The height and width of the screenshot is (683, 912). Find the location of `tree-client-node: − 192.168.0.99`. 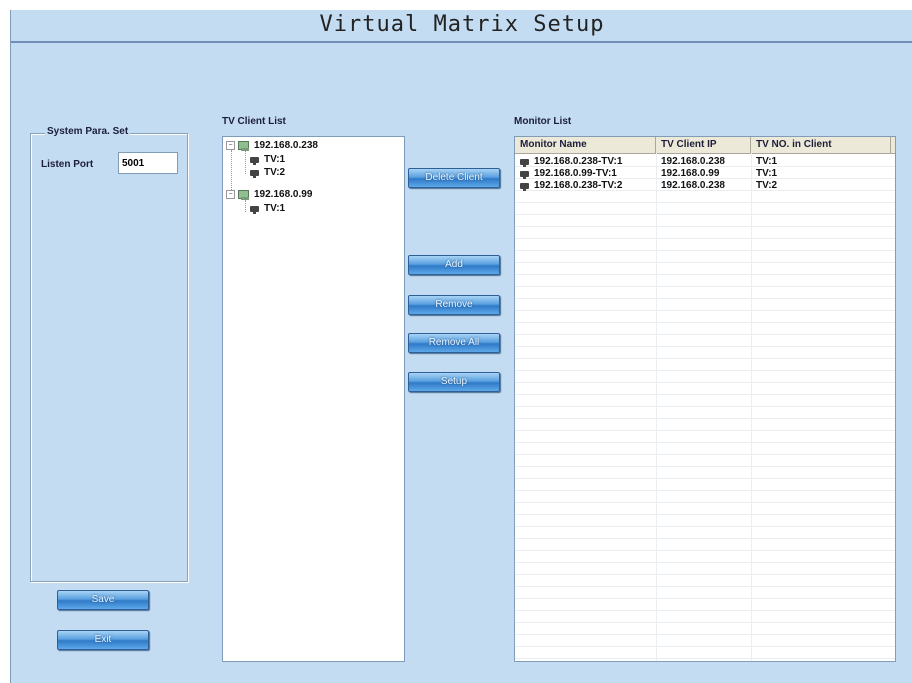

tree-client-node: − 192.168.0.99 is located at coordinates (269, 194).